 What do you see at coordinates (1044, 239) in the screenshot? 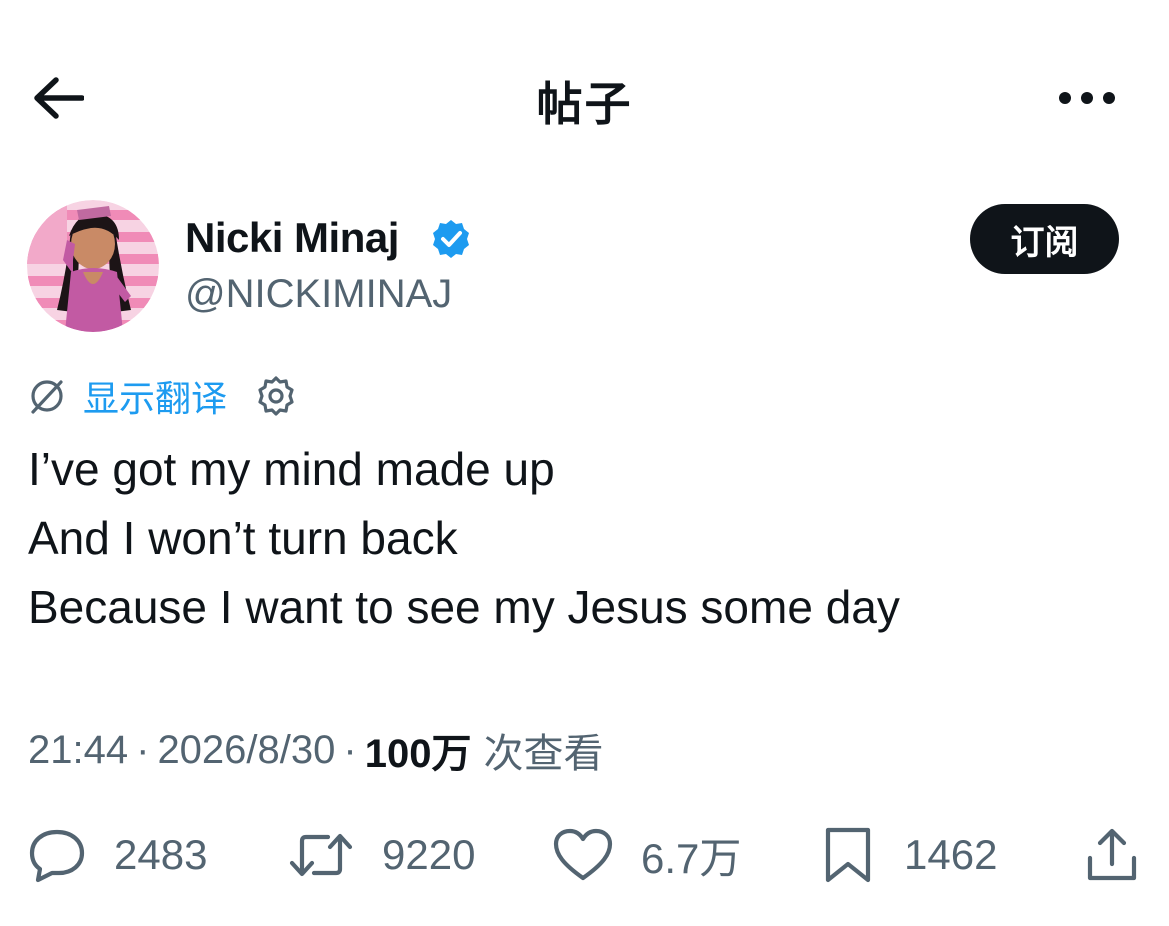
I see `subscribe-button: 订阅` at bounding box center [1044, 239].